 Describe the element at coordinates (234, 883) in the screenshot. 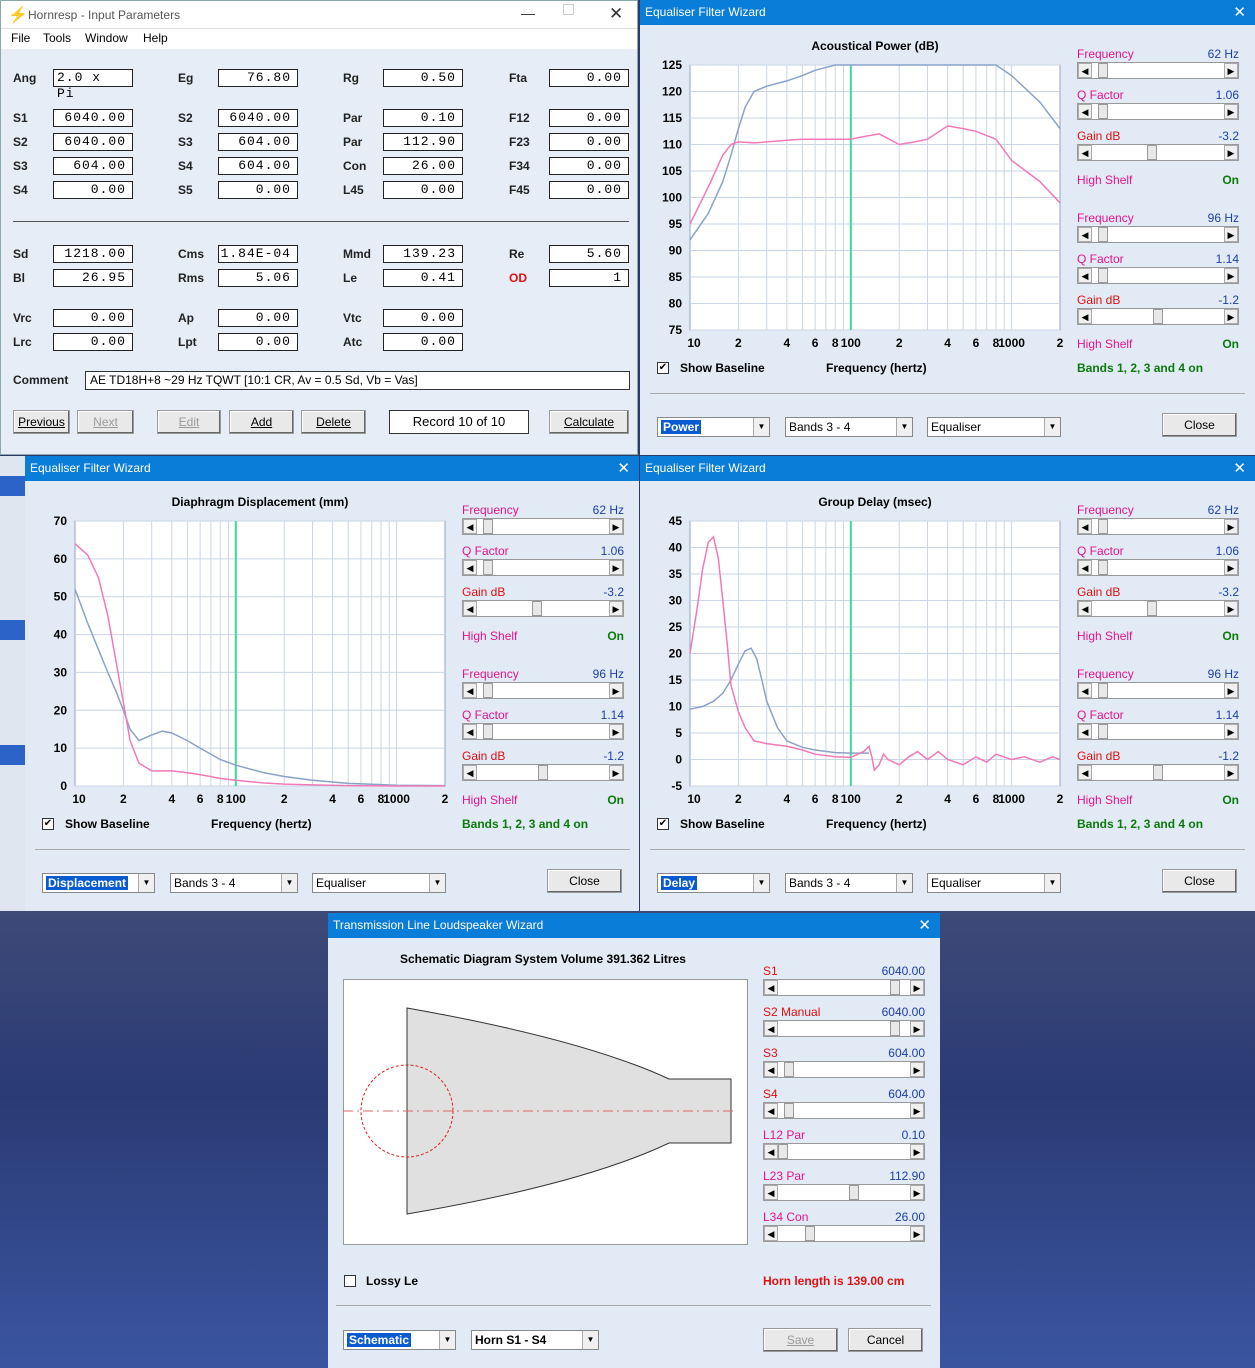

I see `bands-combo: Bands 3 - 4 ▼` at that location.